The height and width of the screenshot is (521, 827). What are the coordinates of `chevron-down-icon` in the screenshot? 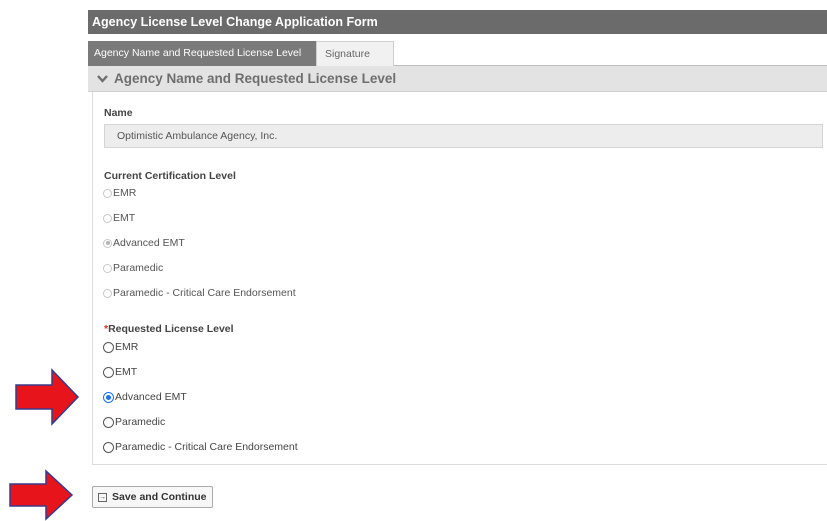 It's located at (102, 80).